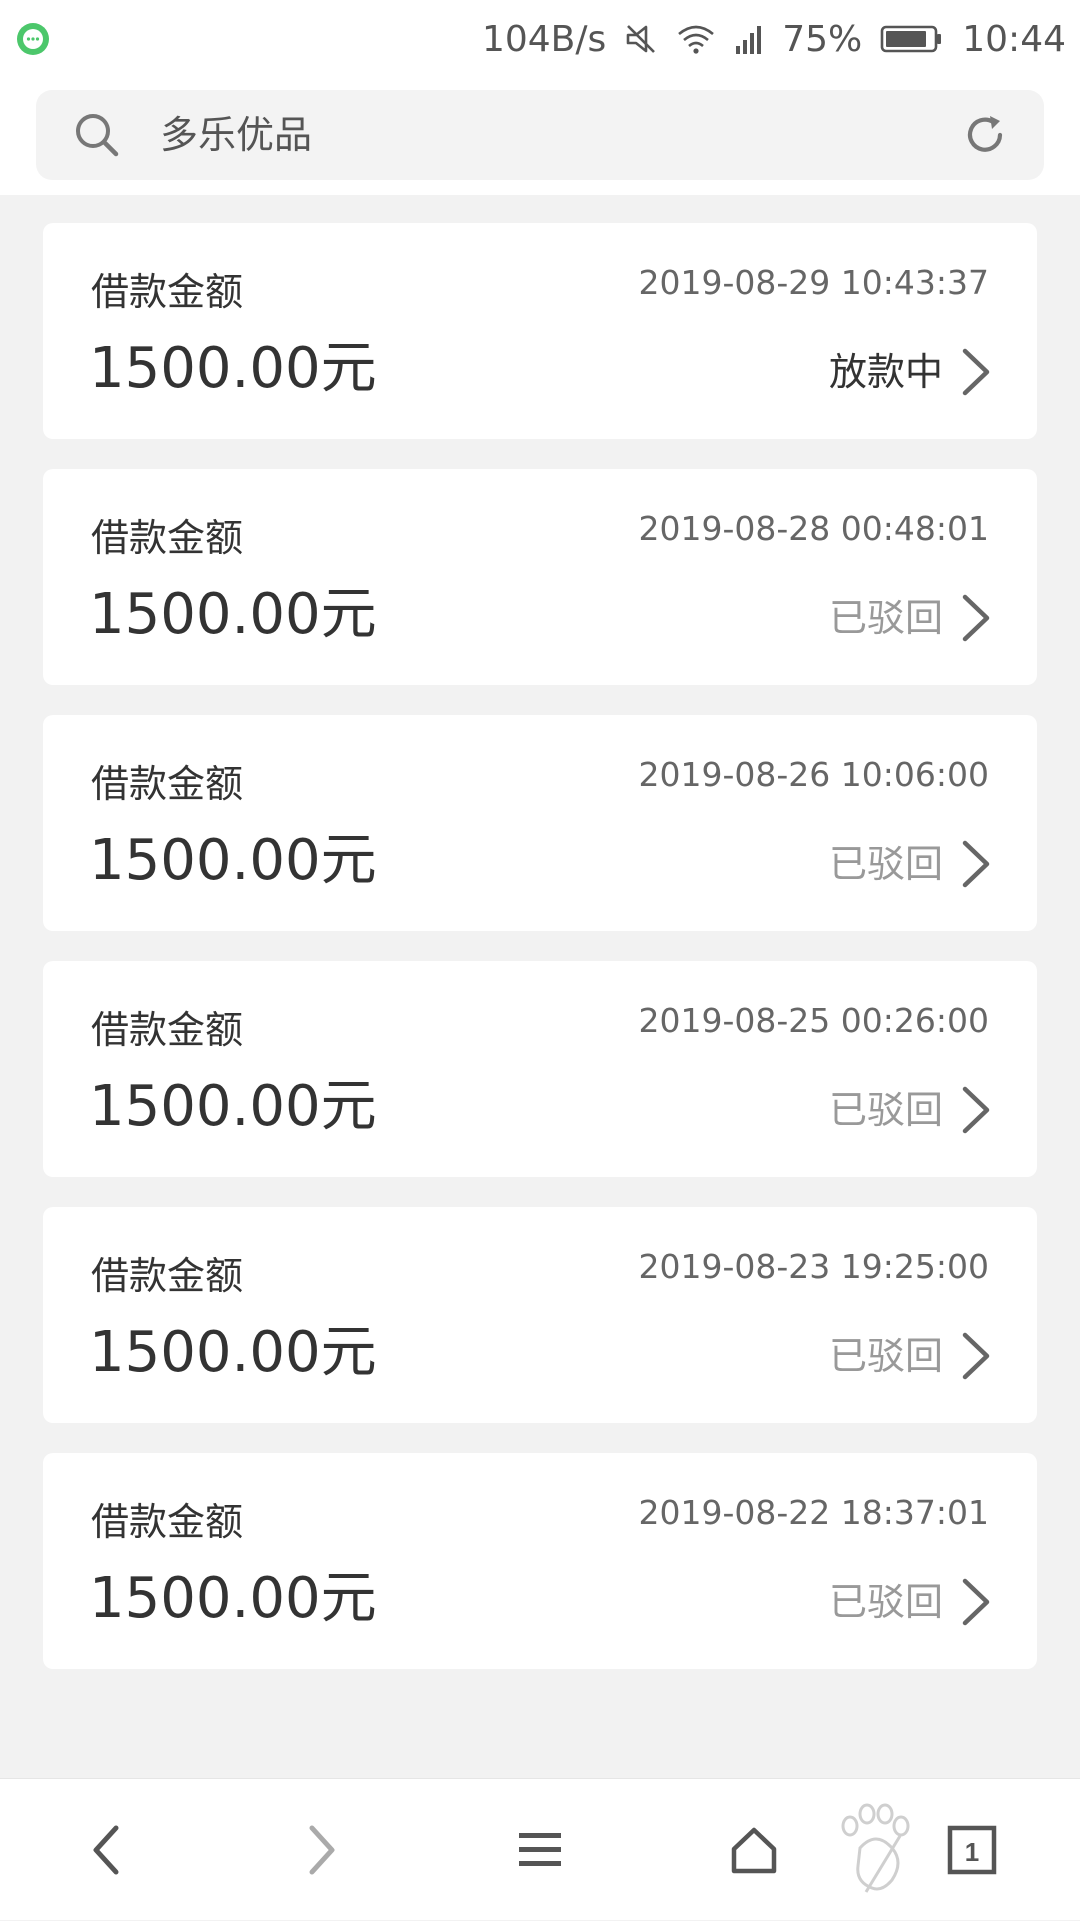 The image size is (1080, 1921). I want to click on mute-icon, so click(641, 39).